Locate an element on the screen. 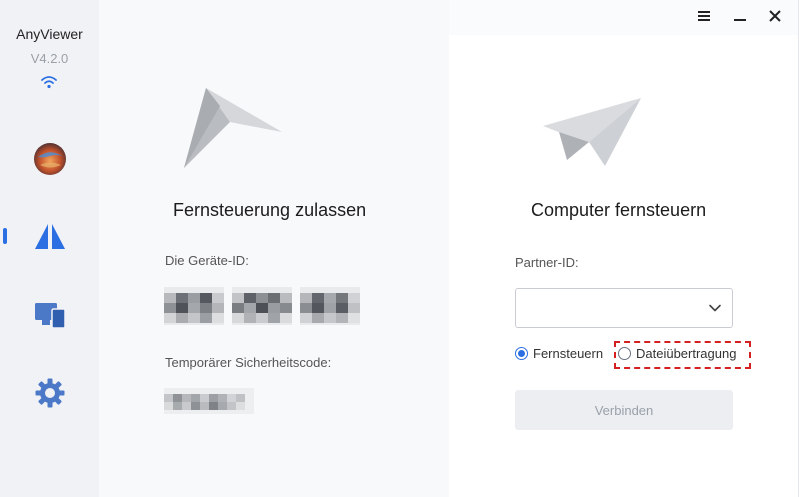  menu-icon is located at coordinates (704, 16).